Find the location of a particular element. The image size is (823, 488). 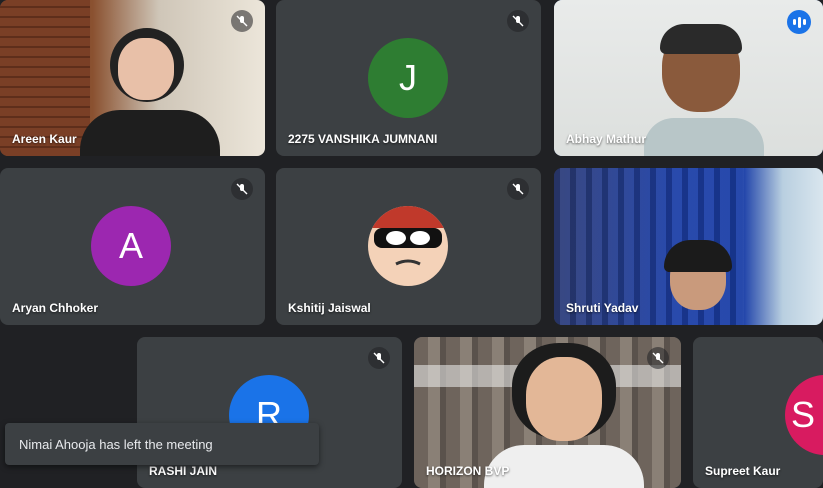

participant-name: Abhay Mathur is located at coordinates (606, 139).